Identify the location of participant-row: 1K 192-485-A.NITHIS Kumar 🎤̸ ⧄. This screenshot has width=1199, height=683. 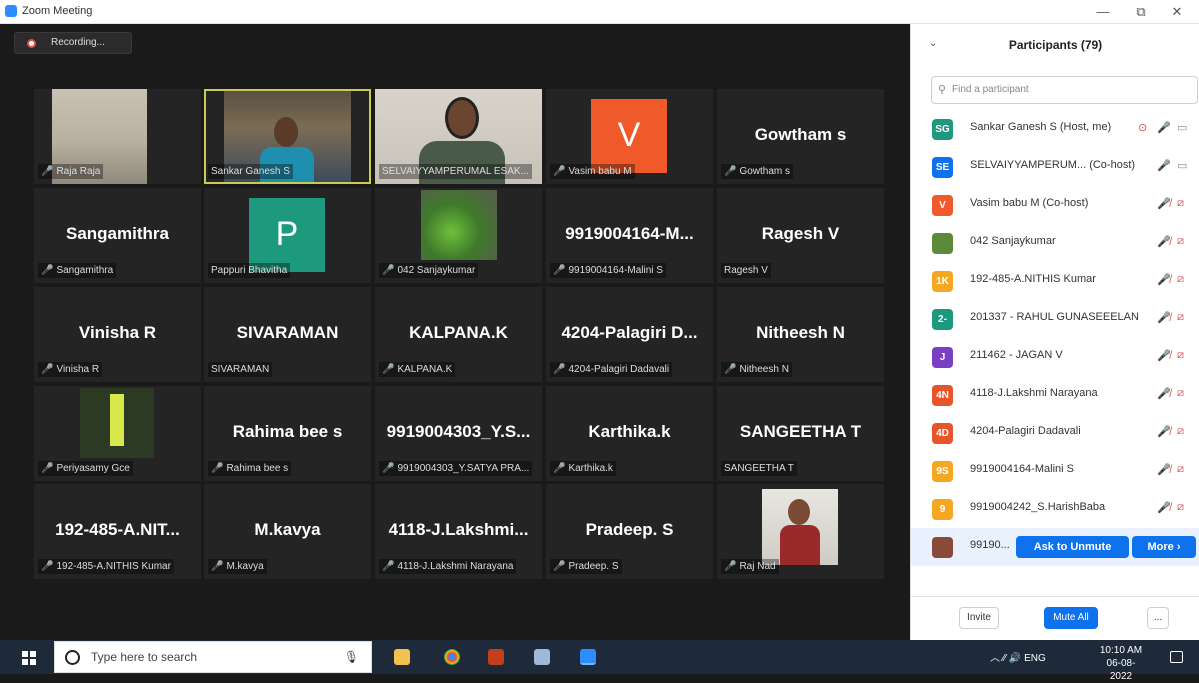
(1055, 281).